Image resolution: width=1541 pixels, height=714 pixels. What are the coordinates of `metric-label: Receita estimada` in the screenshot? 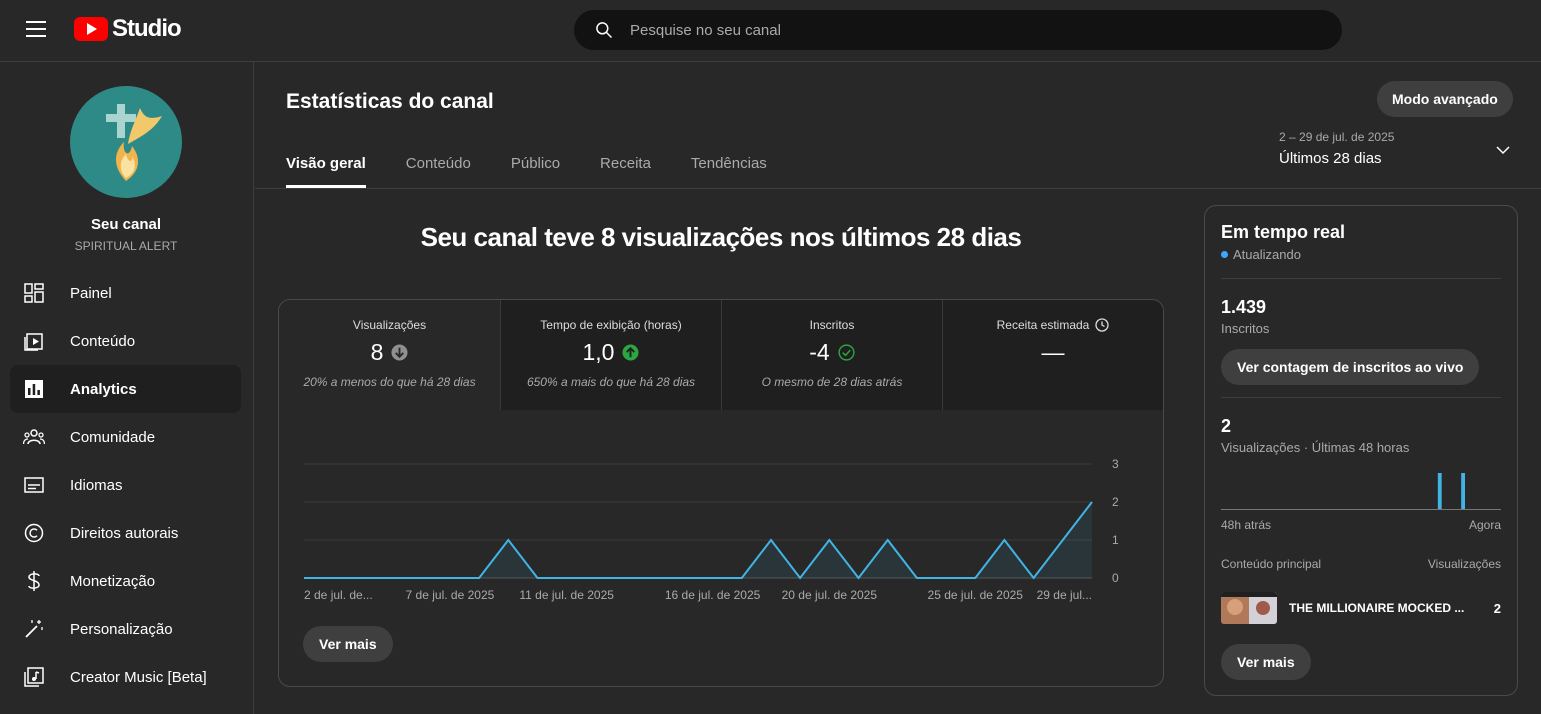 It's located at (1043, 325).